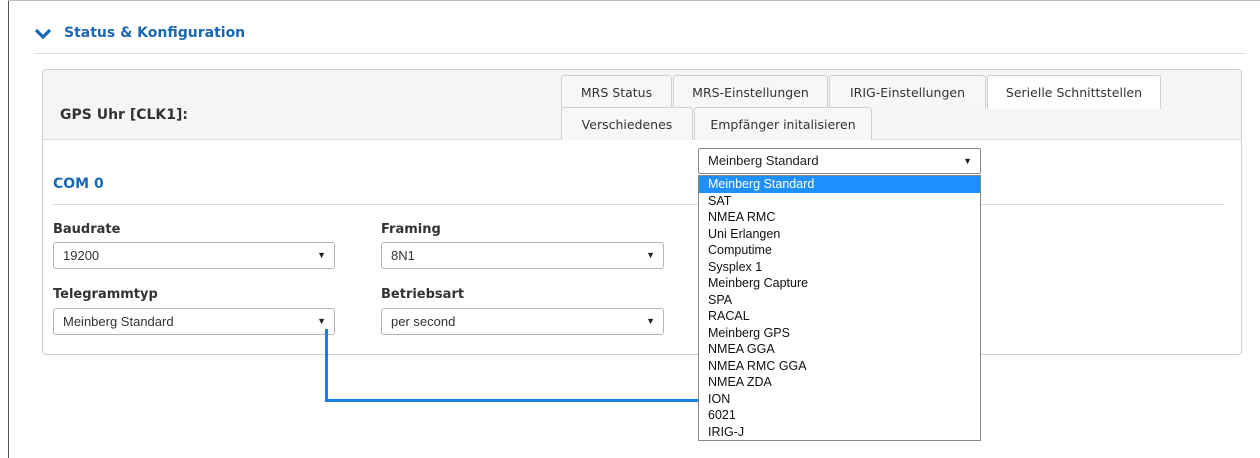  What do you see at coordinates (783, 123) in the screenshot?
I see `tab-empfaenger-initalisieren: Empfänger initalisieren` at bounding box center [783, 123].